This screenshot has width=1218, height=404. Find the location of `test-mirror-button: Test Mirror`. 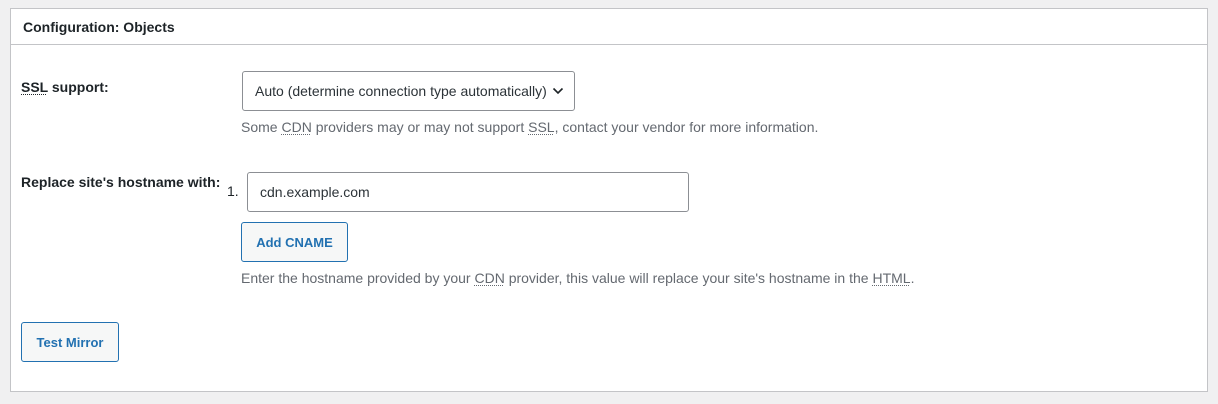

test-mirror-button: Test Mirror is located at coordinates (70, 342).